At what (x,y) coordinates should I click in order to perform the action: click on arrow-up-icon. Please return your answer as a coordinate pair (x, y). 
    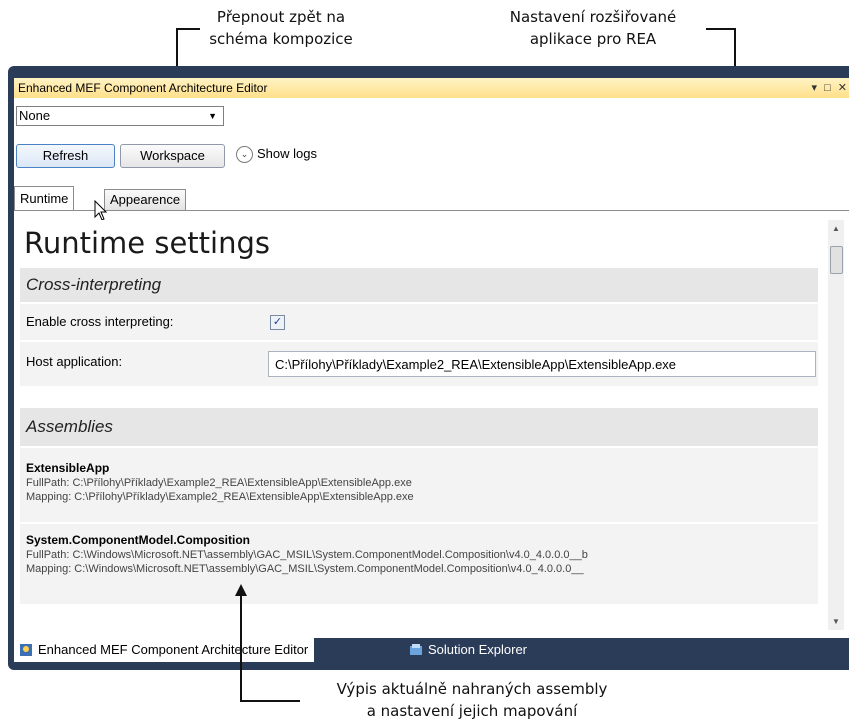
    Looking at the image, I should click on (241, 590).